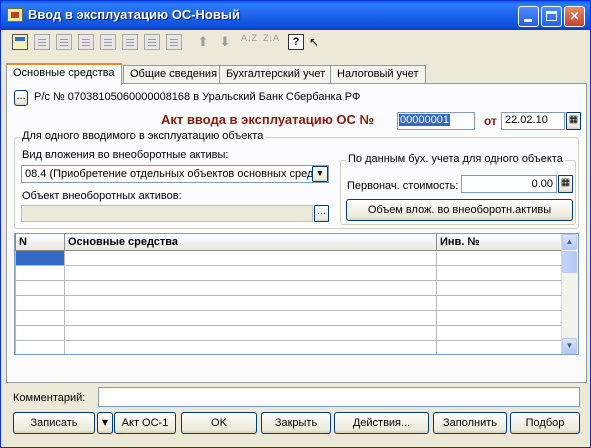 The height and width of the screenshot is (448, 591). What do you see at coordinates (102, 196) in the screenshot?
I see `noncurrent-asset-label: Объект внеоборотных активов:` at bounding box center [102, 196].